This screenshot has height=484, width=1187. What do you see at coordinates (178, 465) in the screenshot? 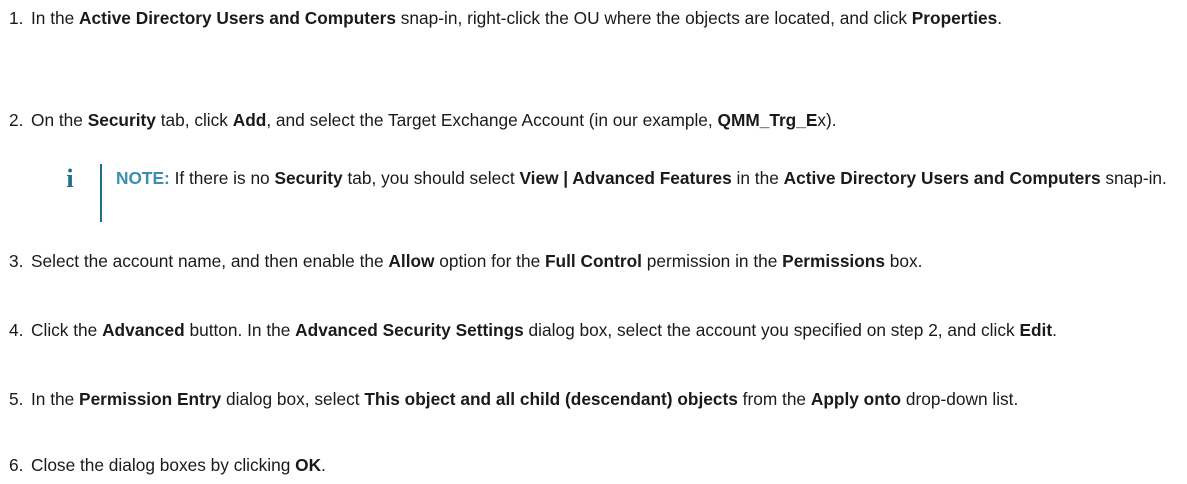
I see `step-text: Close the dialog boxes by clicking OK.` at bounding box center [178, 465].